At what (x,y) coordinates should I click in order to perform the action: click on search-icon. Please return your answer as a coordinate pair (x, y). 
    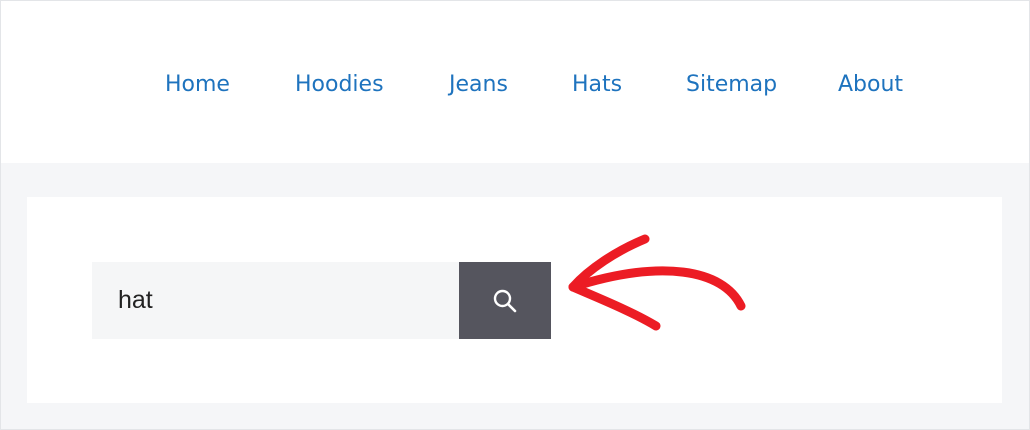
    Looking at the image, I should click on (505, 300).